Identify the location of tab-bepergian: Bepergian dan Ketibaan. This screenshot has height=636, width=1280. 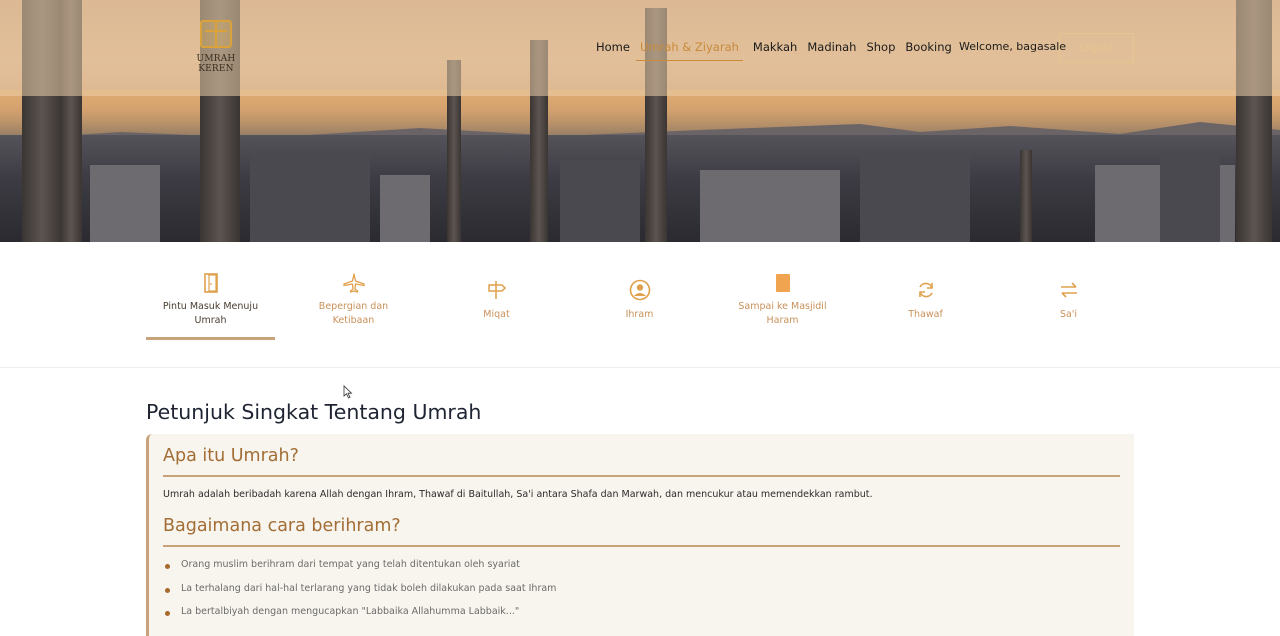
(353, 301).